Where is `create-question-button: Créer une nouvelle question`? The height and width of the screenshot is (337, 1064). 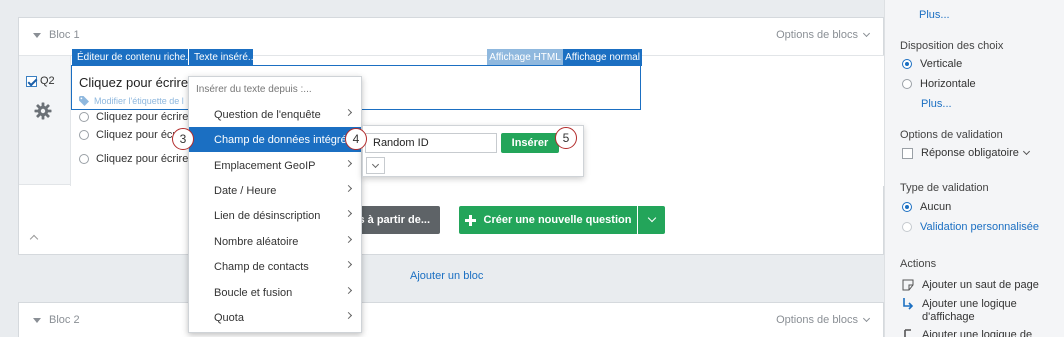
create-question-button: Créer une nouvelle question is located at coordinates (548, 220).